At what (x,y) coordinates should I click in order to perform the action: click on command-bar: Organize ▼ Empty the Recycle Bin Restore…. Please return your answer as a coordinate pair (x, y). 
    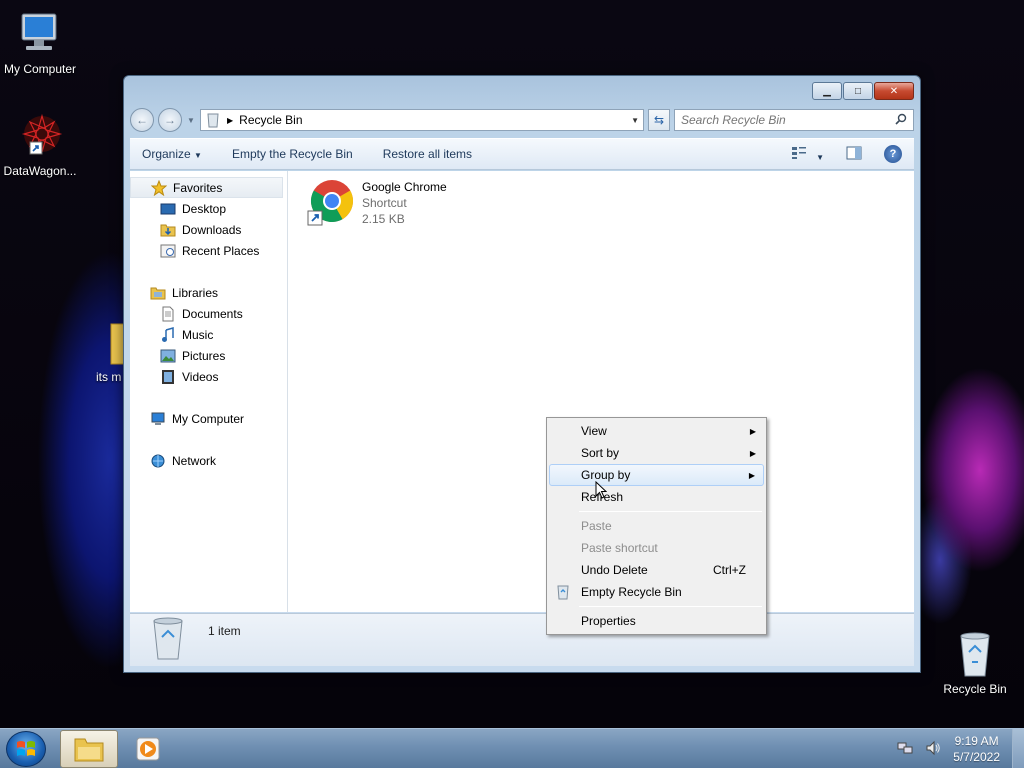
    Looking at the image, I should click on (522, 154).